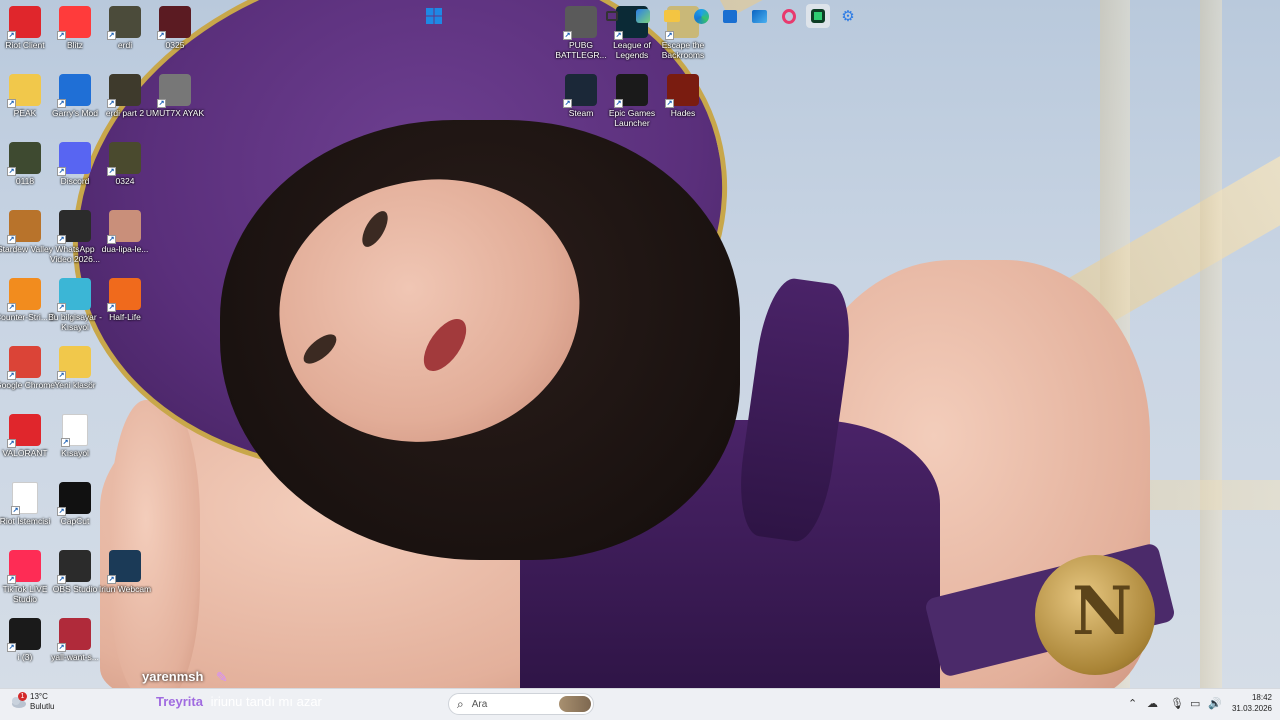 The width and height of the screenshot is (1280, 720). Describe the element at coordinates (24, 23) in the screenshot. I see `riot-client-icon: ↗` at that location.